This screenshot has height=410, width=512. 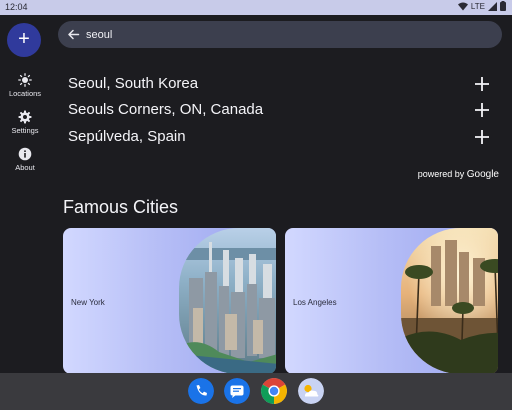 What do you see at coordinates (441, 174) in the screenshot?
I see `attribution-prefix: powered by` at bounding box center [441, 174].